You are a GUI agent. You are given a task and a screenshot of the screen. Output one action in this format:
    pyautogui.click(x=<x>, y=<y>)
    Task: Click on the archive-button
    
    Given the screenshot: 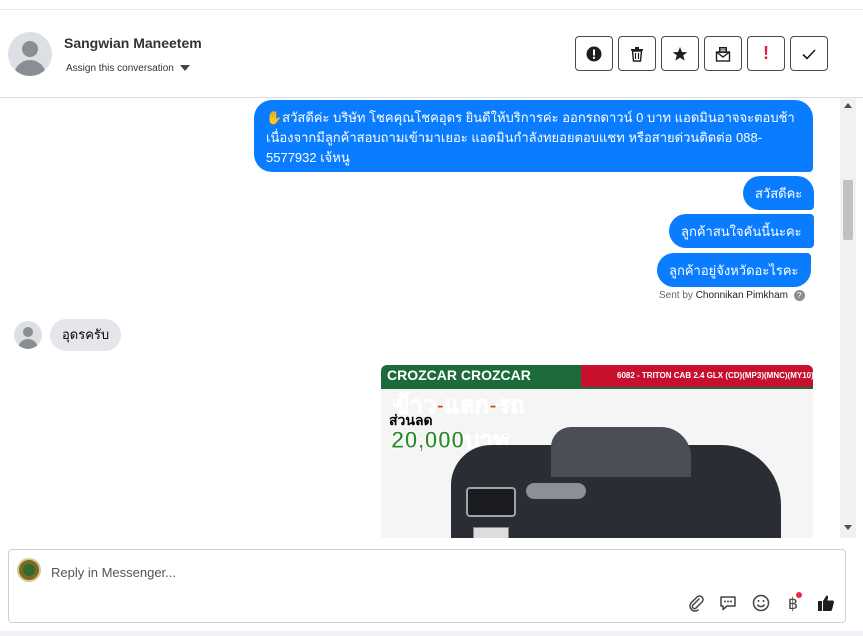 What is the action you would take?
    pyautogui.click(x=723, y=53)
    